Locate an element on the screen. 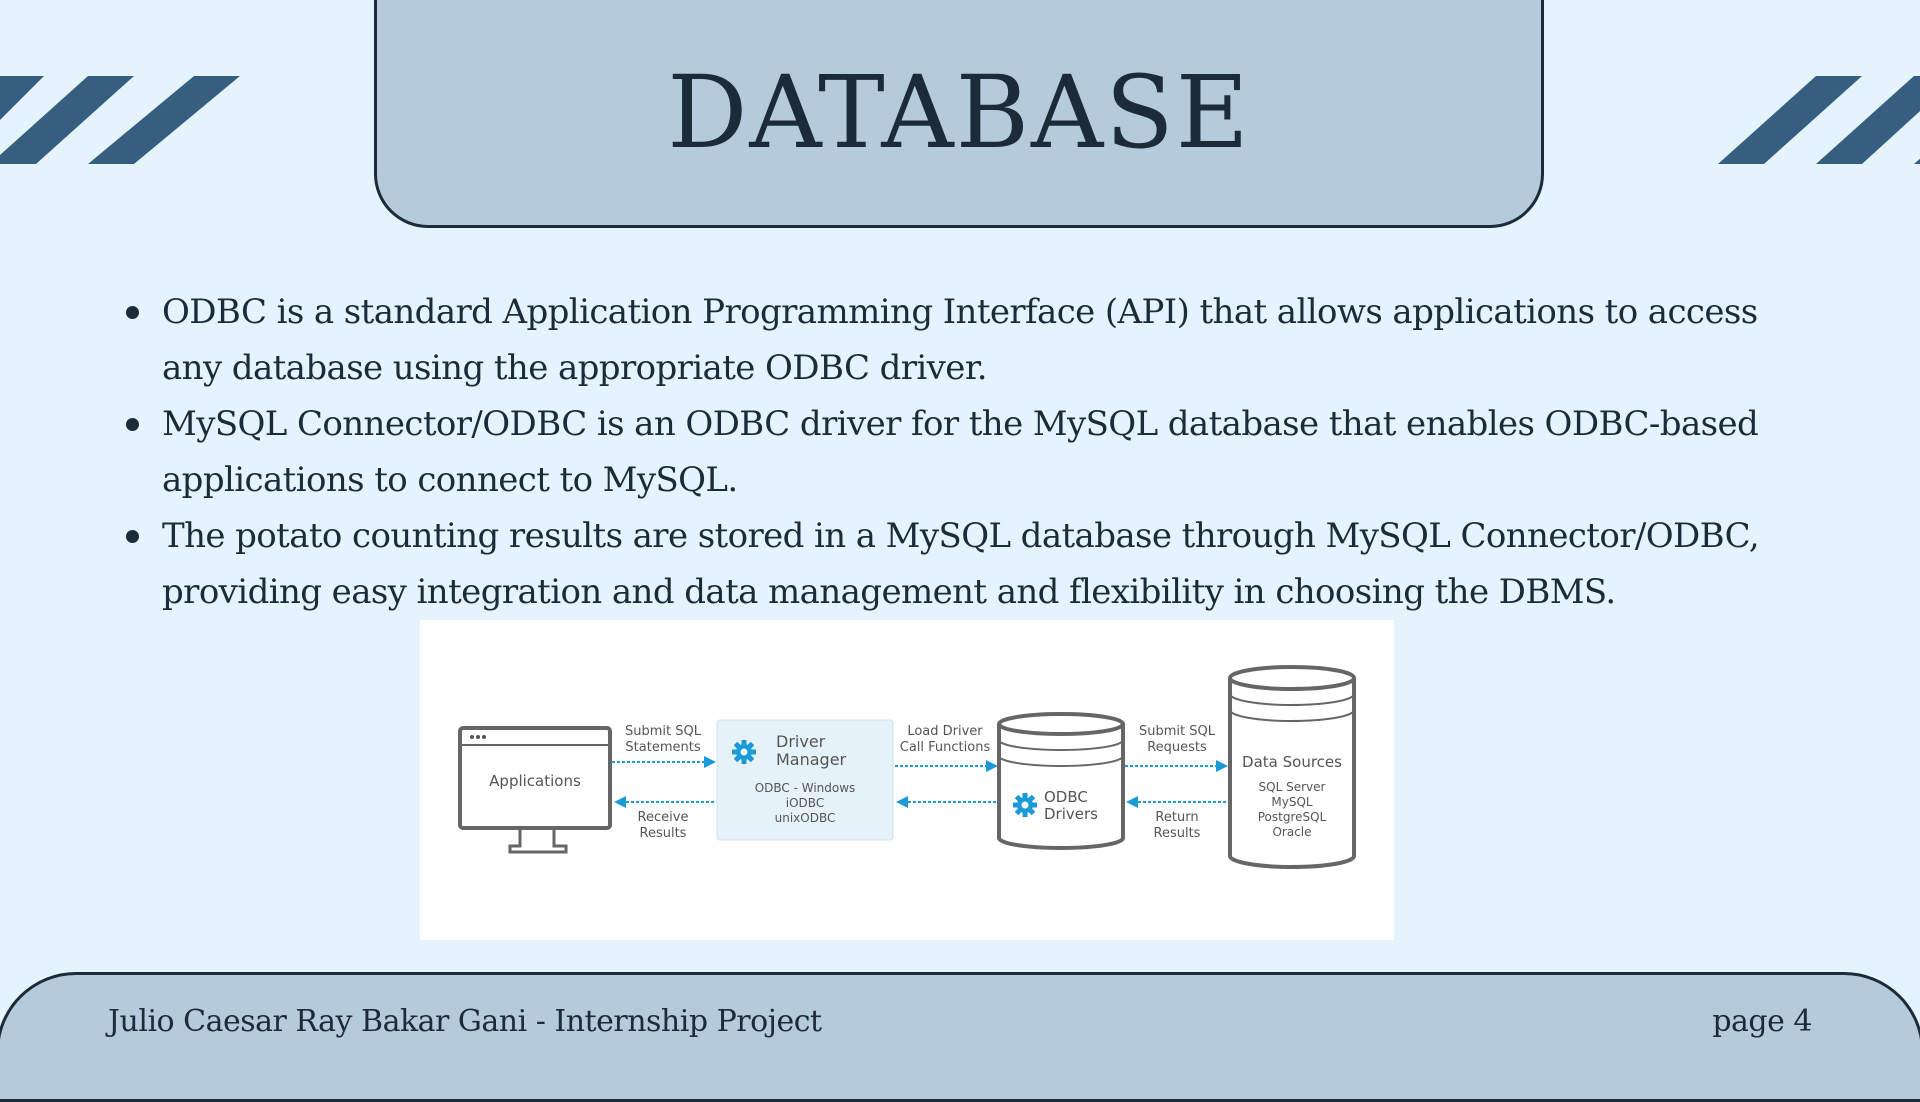 The width and height of the screenshot is (1920, 1102). page-number: page 4 is located at coordinates (1762, 1021).